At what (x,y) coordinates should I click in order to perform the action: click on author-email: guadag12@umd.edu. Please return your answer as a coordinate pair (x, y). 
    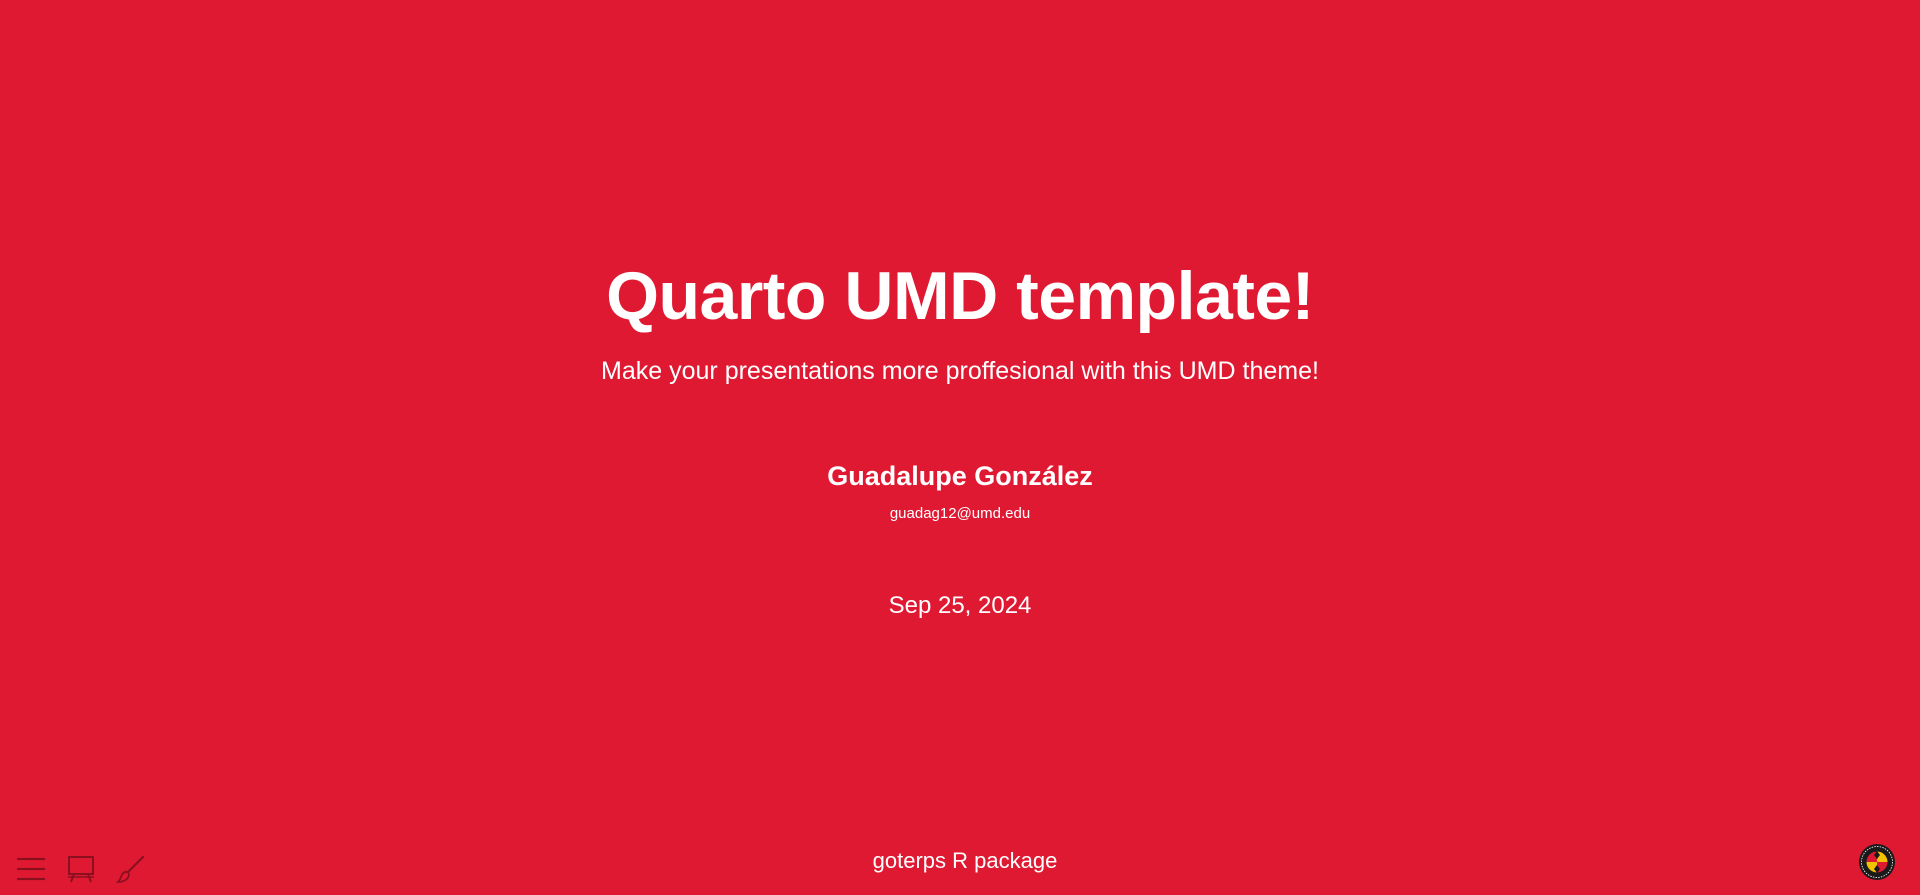
    Looking at the image, I should click on (960, 513).